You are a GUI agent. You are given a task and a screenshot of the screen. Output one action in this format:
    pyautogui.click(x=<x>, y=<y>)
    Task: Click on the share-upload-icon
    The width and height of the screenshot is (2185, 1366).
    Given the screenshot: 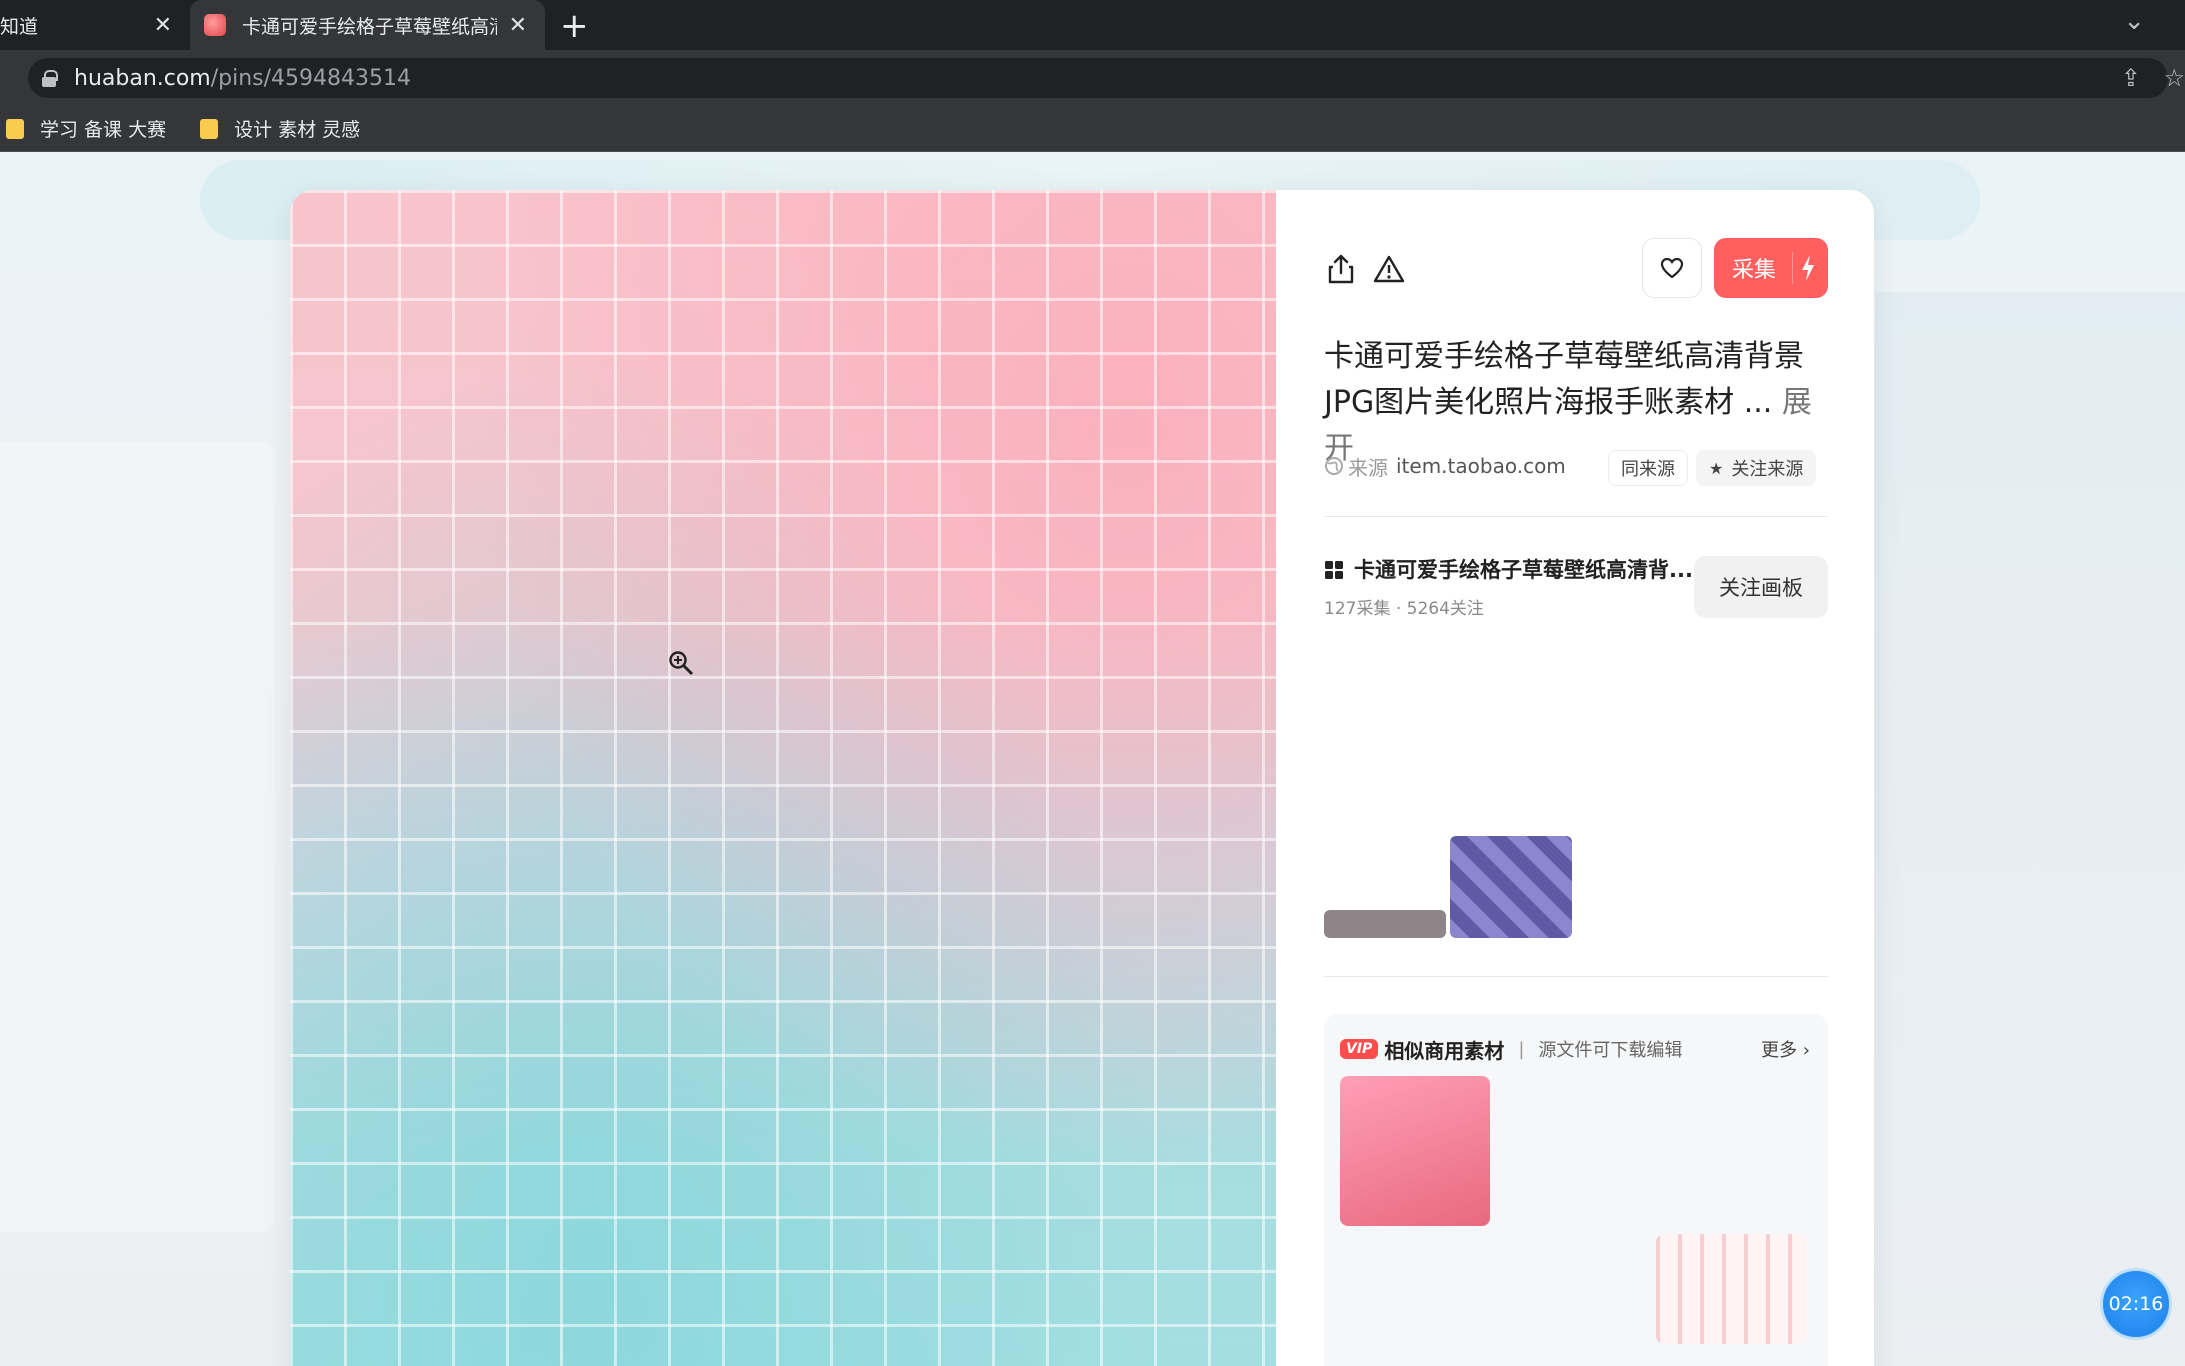 What is the action you would take?
    pyautogui.click(x=1341, y=269)
    